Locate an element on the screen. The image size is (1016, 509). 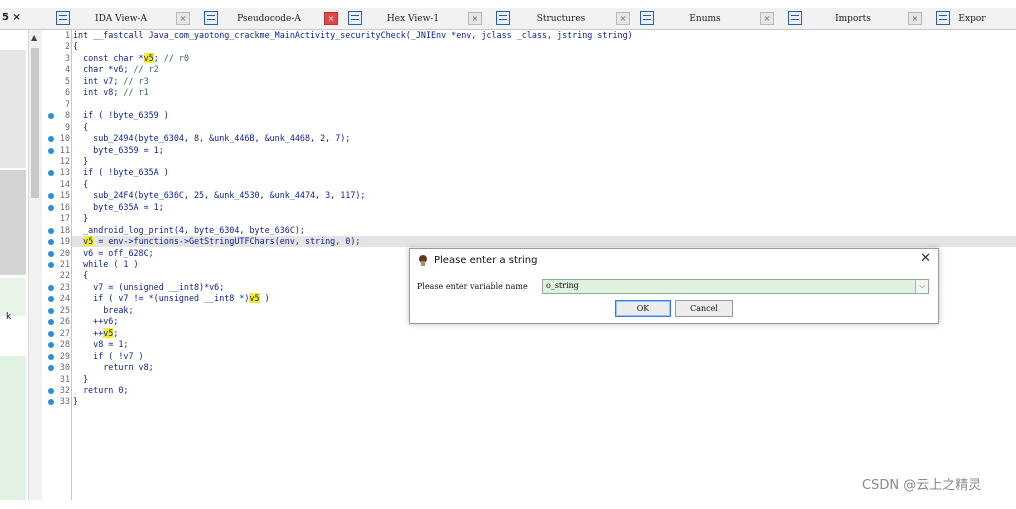
variable-name-value: o_string is located at coordinates (562, 285).